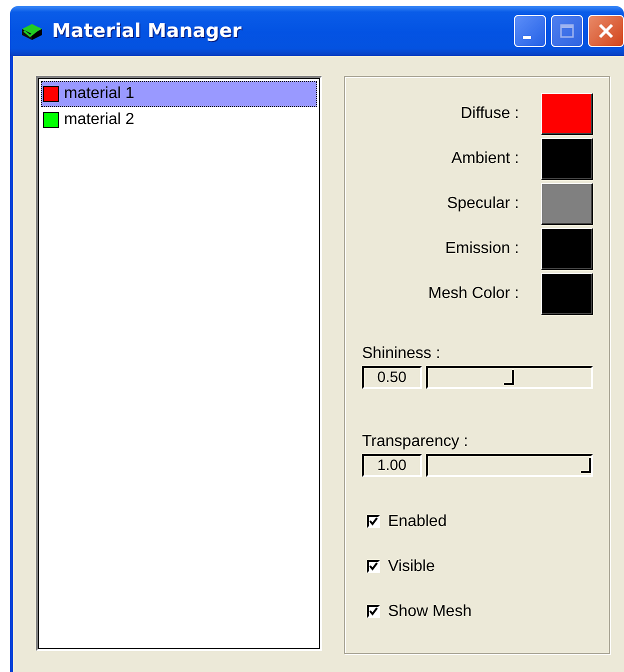  Describe the element at coordinates (489, 114) in the screenshot. I see `color-label: Diffuse :` at that location.